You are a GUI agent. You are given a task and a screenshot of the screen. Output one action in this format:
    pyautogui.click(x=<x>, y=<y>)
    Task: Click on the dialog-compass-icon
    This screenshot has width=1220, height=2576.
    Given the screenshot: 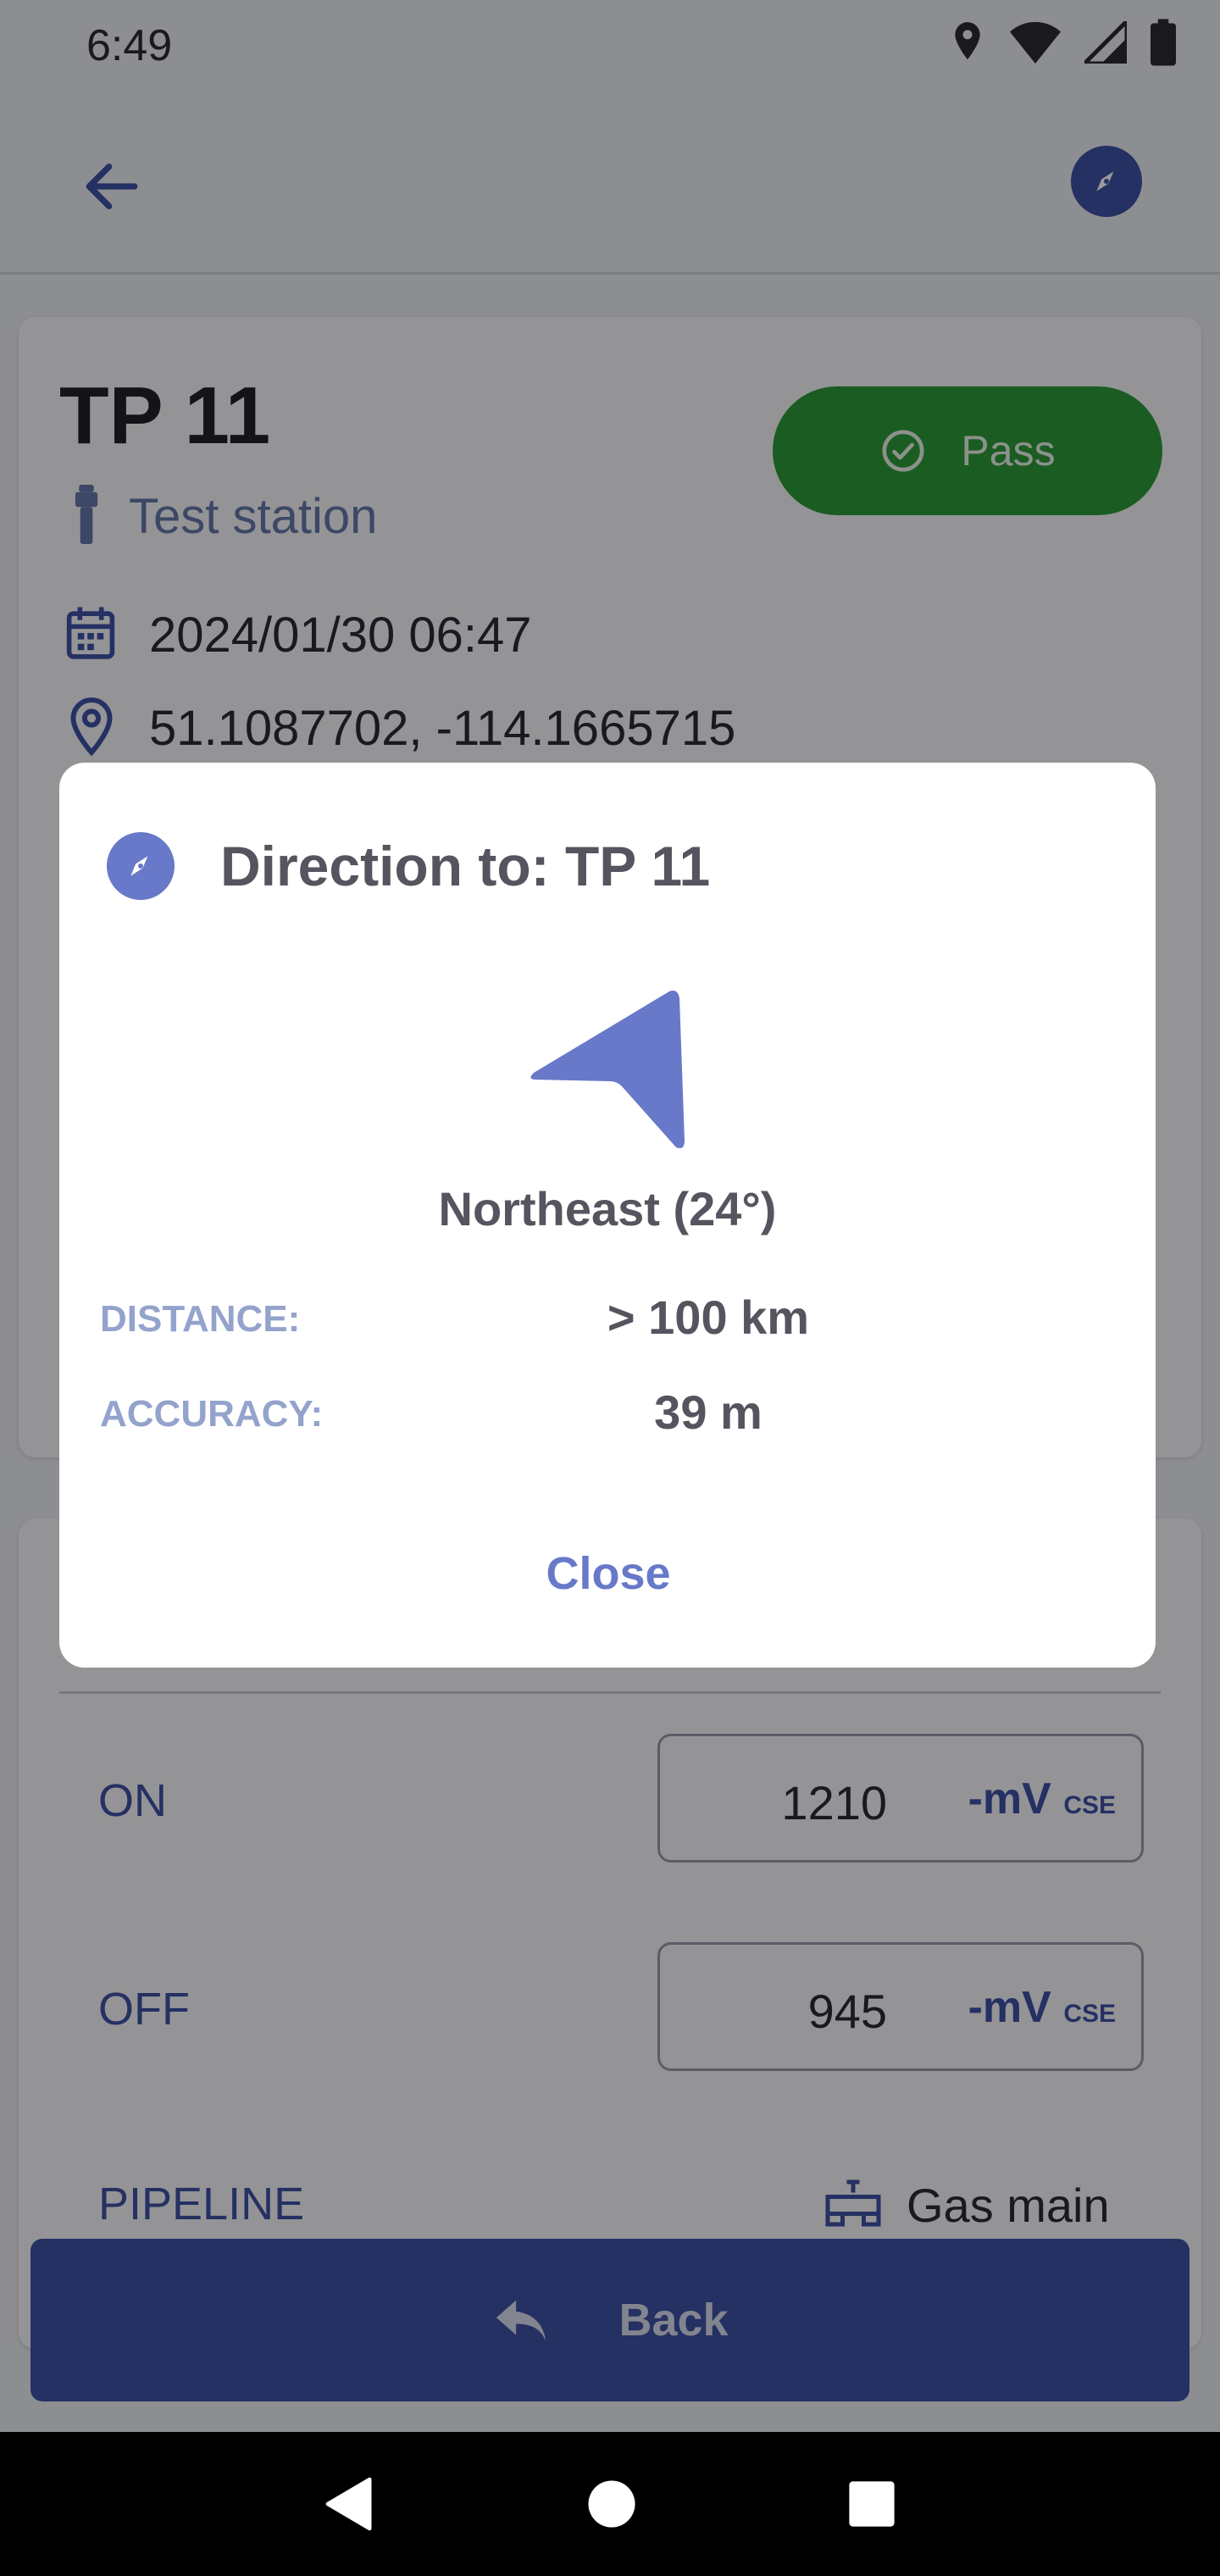 What is the action you would take?
    pyautogui.click(x=141, y=866)
    